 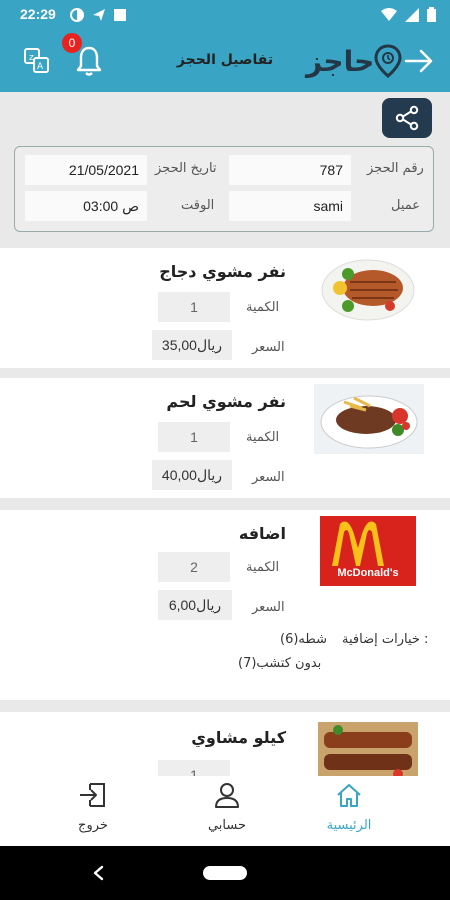 I want to click on location-pin-icon, so click(x=388, y=61).